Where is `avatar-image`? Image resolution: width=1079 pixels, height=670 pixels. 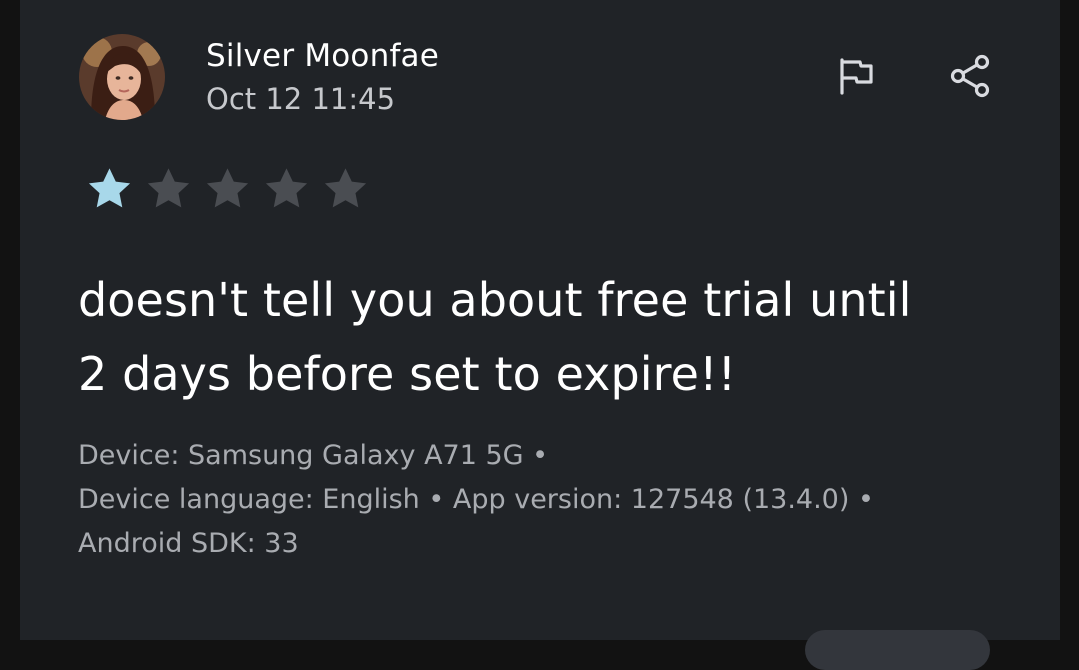
avatar-image is located at coordinates (122, 77).